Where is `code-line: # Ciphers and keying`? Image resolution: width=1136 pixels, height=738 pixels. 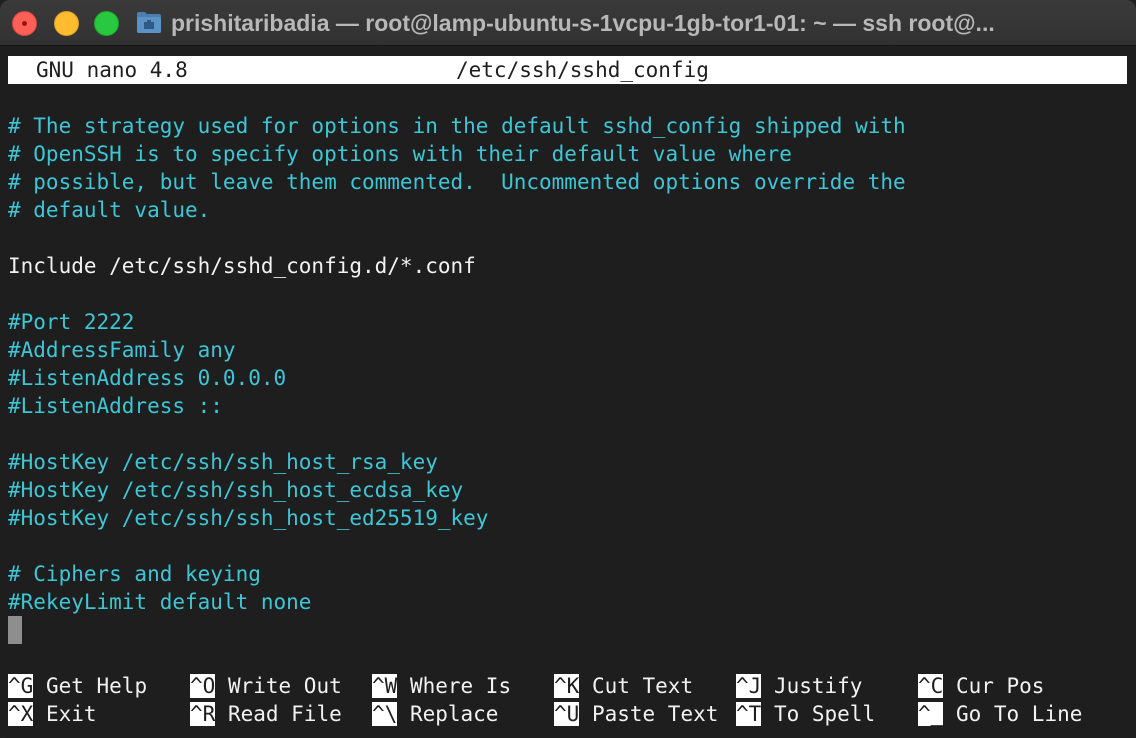
code-line: # Ciphers and keying is located at coordinates (134, 574).